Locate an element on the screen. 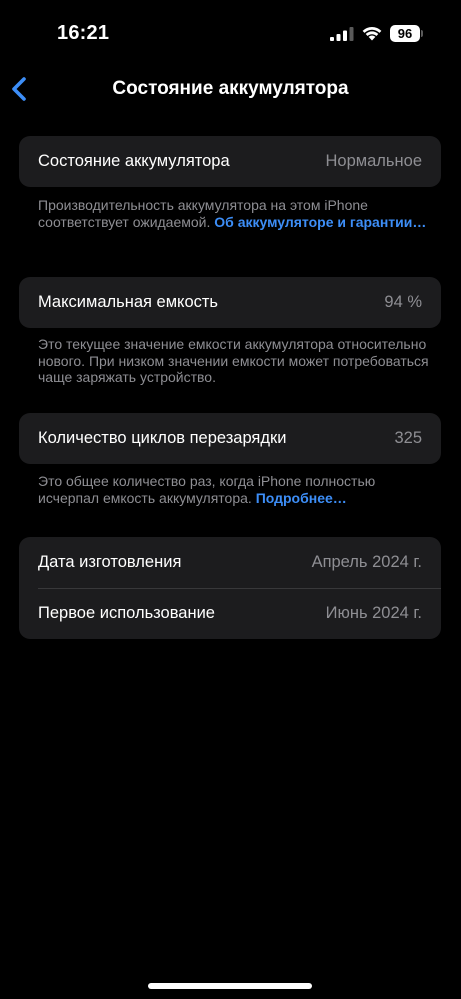 This screenshot has height=999, width=461. first-use-row: Первое использование Июнь 2024 г. is located at coordinates (230, 613).